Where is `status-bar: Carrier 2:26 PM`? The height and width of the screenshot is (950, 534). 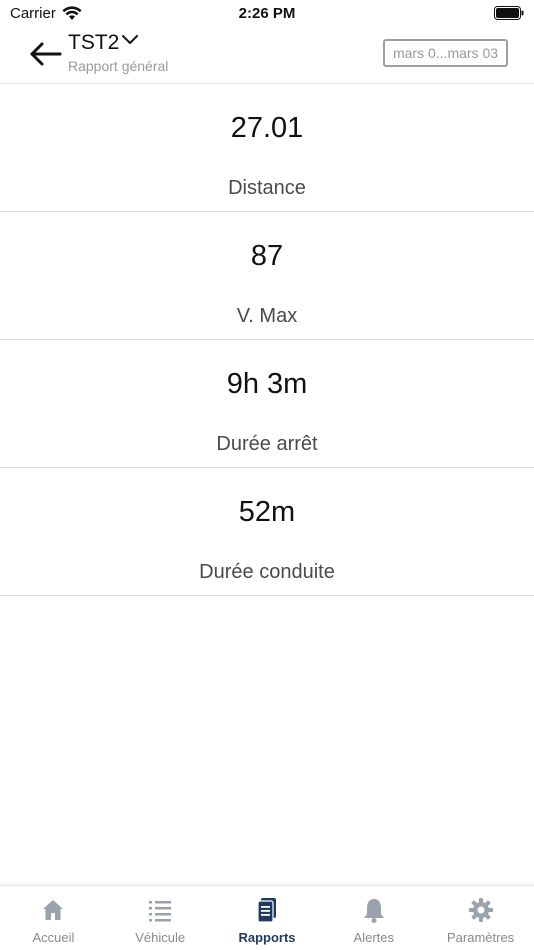
status-bar: Carrier 2:26 PM is located at coordinates (267, 14).